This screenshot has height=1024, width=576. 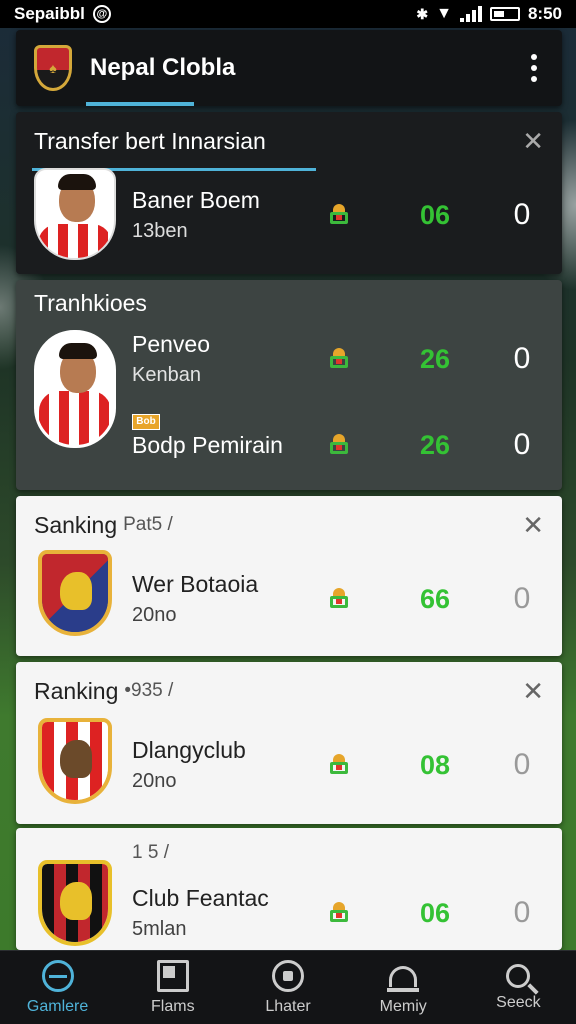 I want to click on card-title: Ranking, so click(x=76, y=690).